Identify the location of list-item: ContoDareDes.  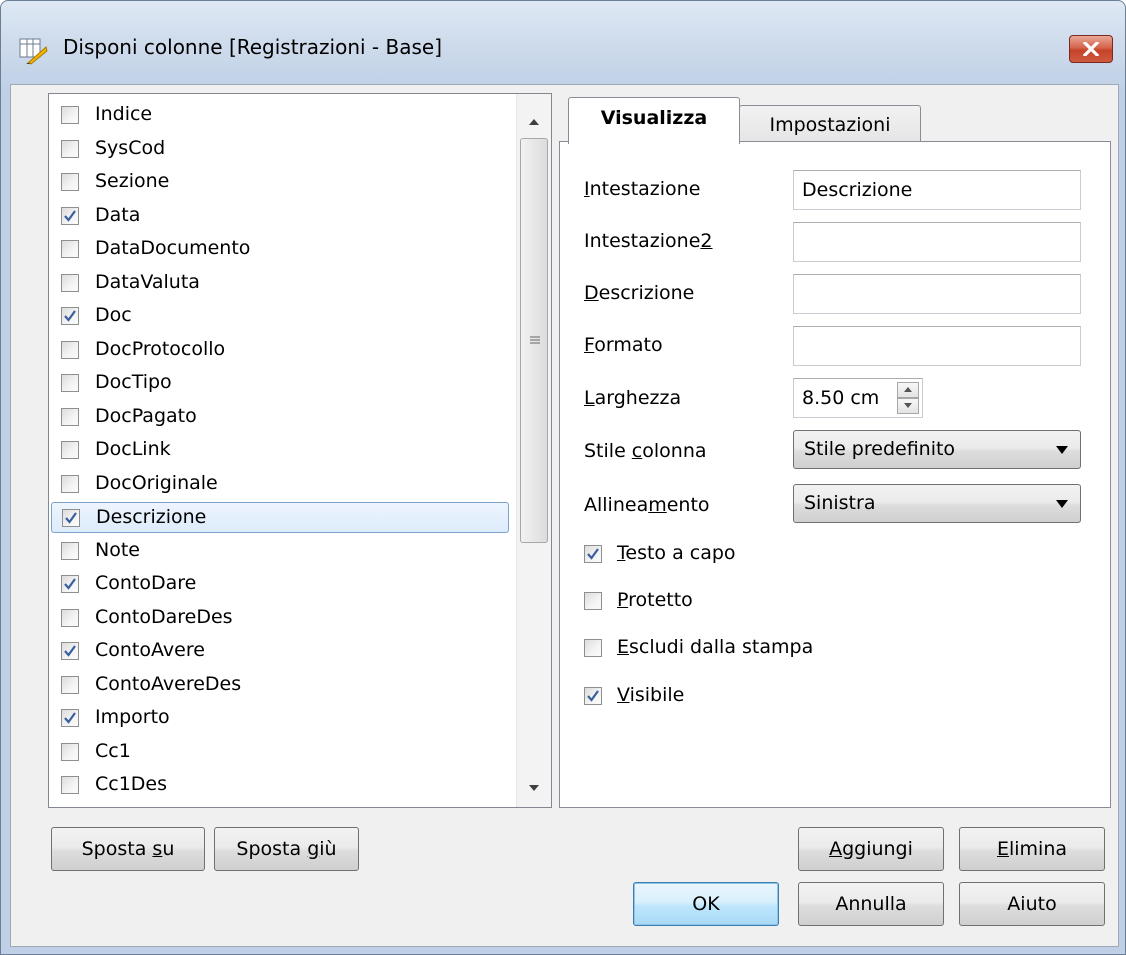
(280, 618).